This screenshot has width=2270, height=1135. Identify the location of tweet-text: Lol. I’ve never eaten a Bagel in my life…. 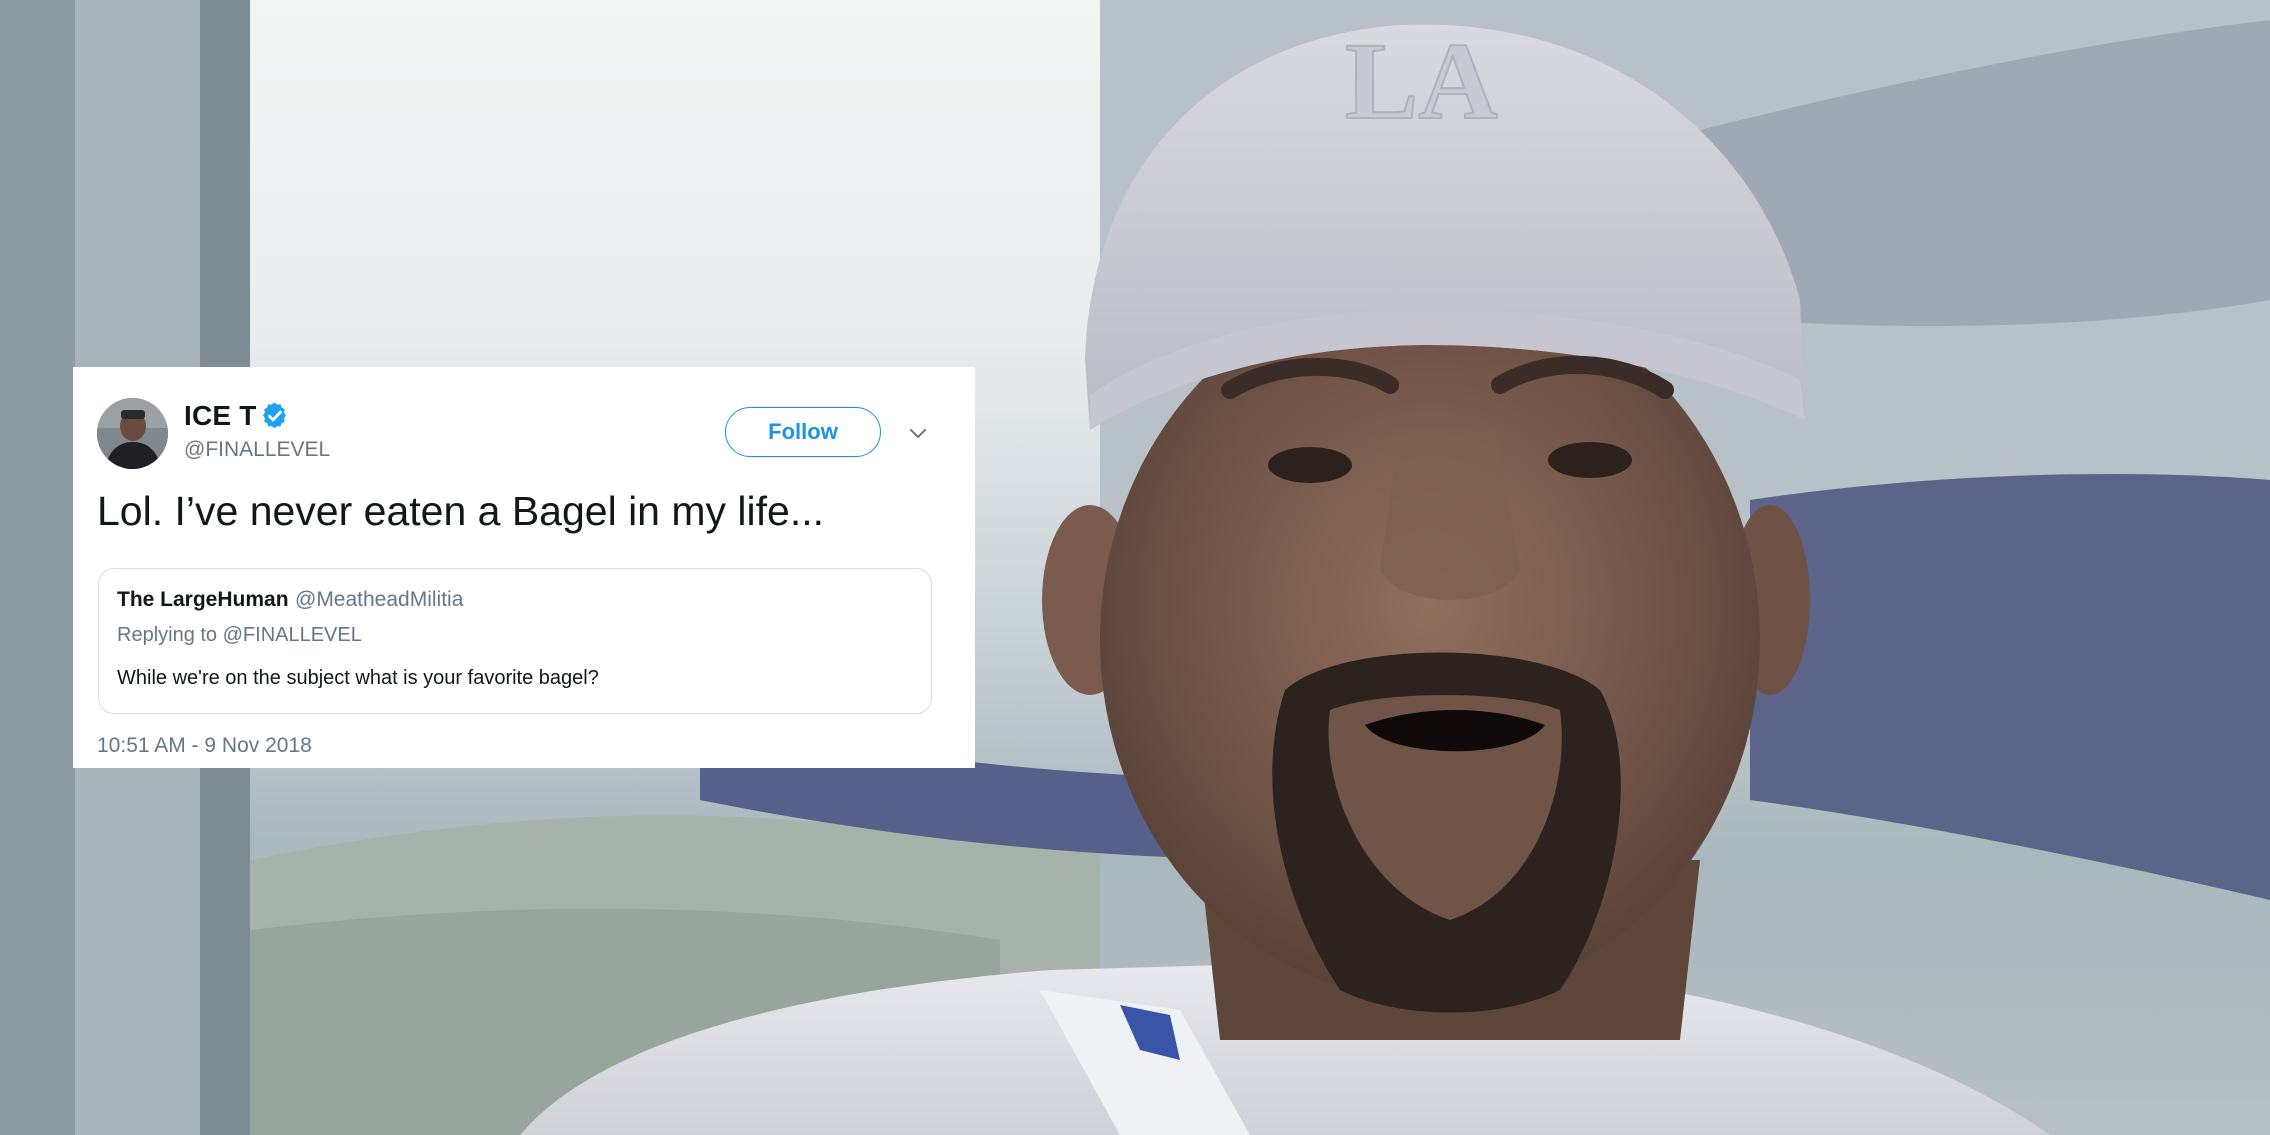
(461, 511).